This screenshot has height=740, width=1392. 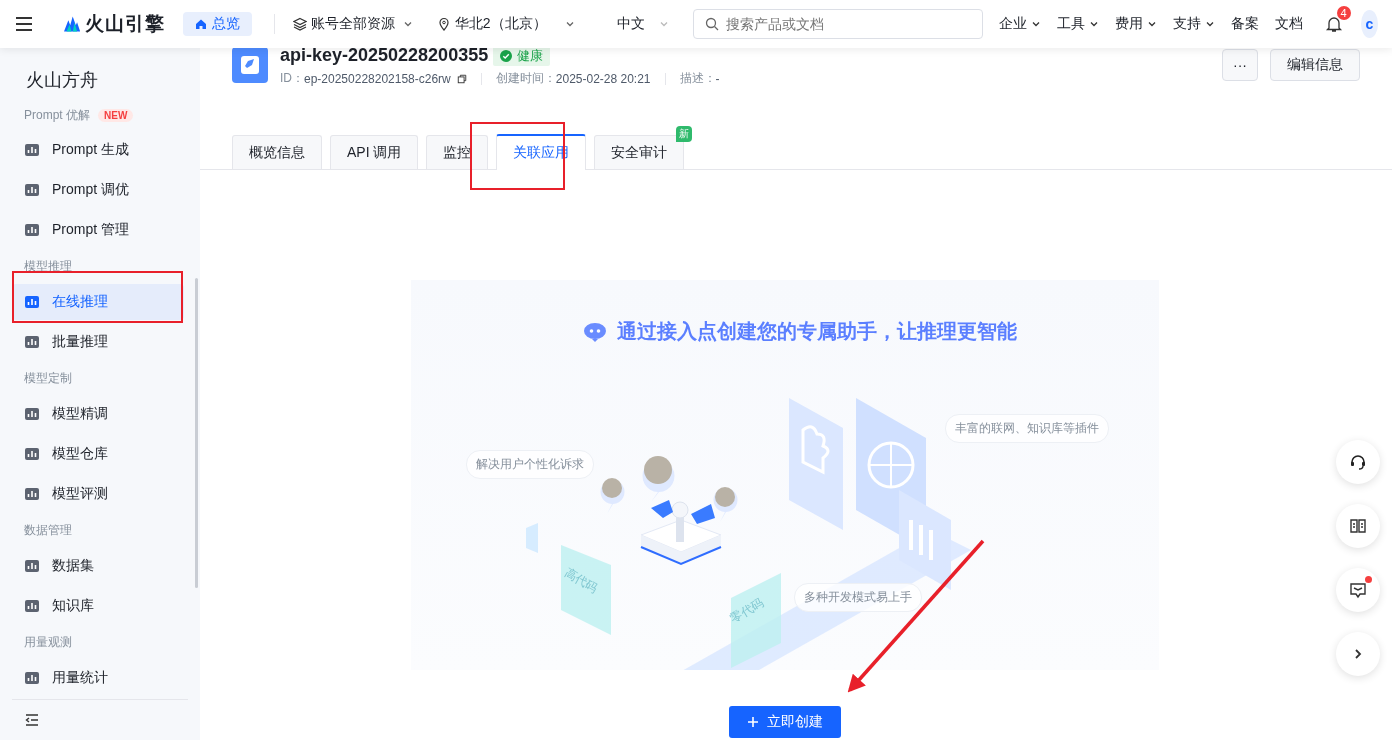 What do you see at coordinates (1343, 13) in the screenshot?
I see `notification-count: 4` at bounding box center [1343, 13].